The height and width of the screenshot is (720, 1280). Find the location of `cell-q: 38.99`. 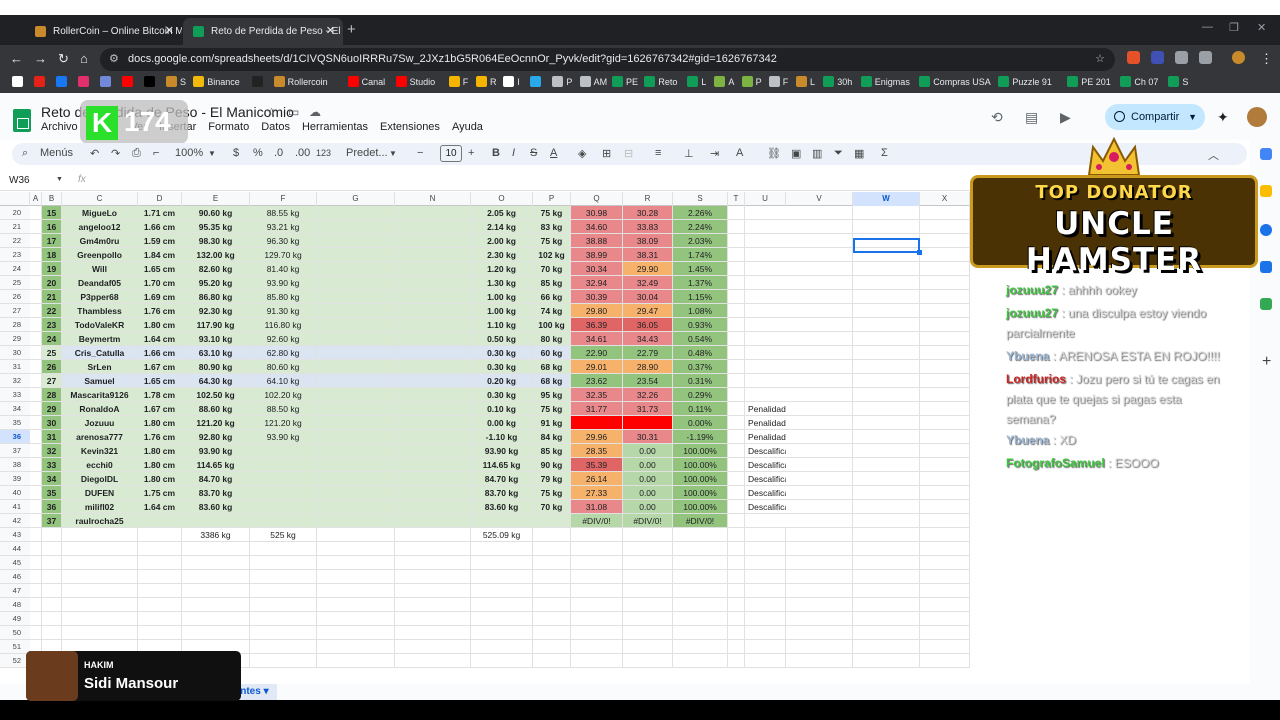

cell-q: 38.99 is located at coordinates (597, 255).